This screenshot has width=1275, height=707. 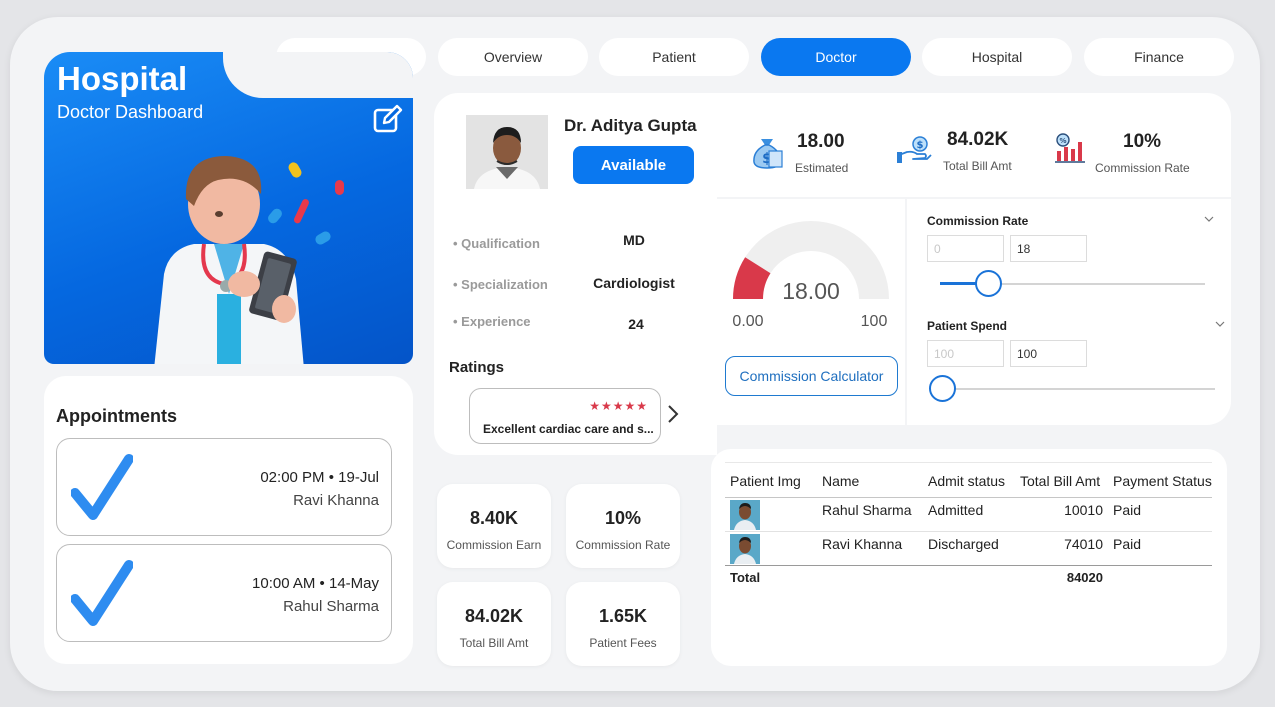 I want to click on specialization-label: • Specialization, so click(x=500, y=284).